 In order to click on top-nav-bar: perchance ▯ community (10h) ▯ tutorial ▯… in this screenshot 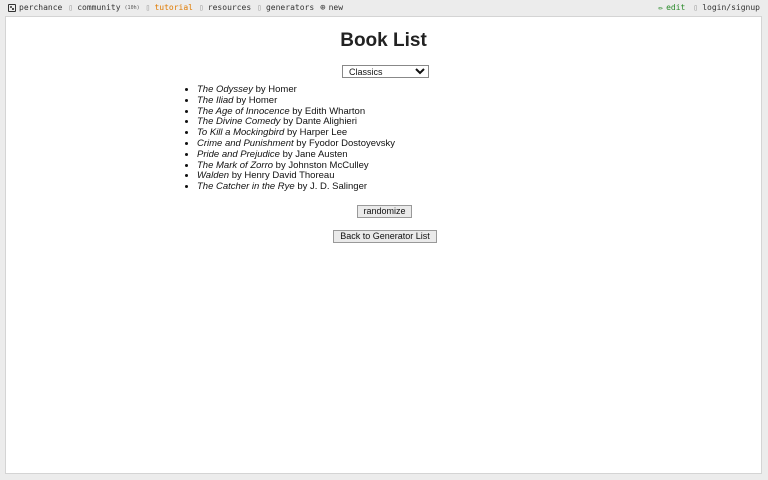, I will do `click(384, 8)`.